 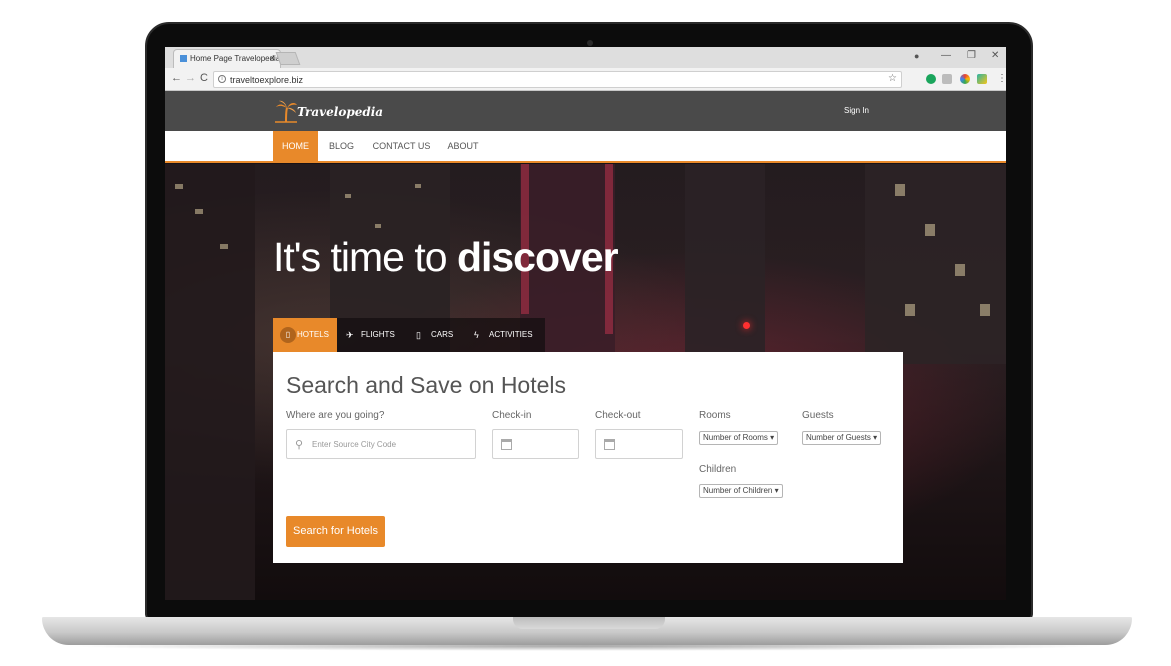 What do you see at coordinates (341, 146) in the screenshot?
I see `nav-blog: BLOG` at bounding box center [341, 146].